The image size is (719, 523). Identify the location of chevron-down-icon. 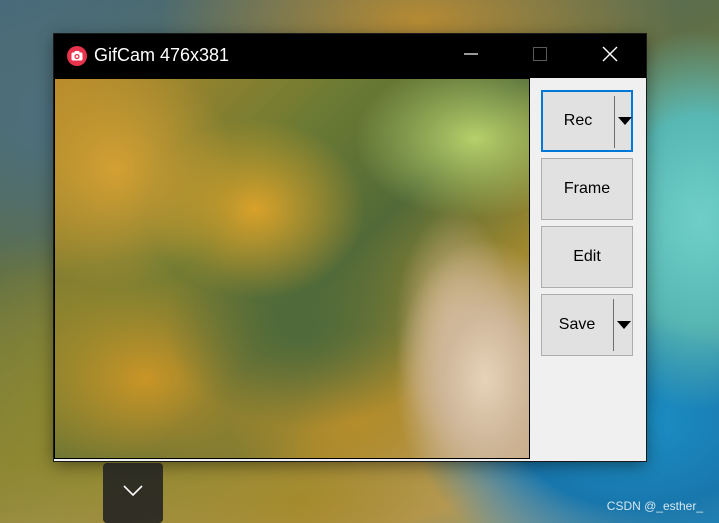
(133, 493).